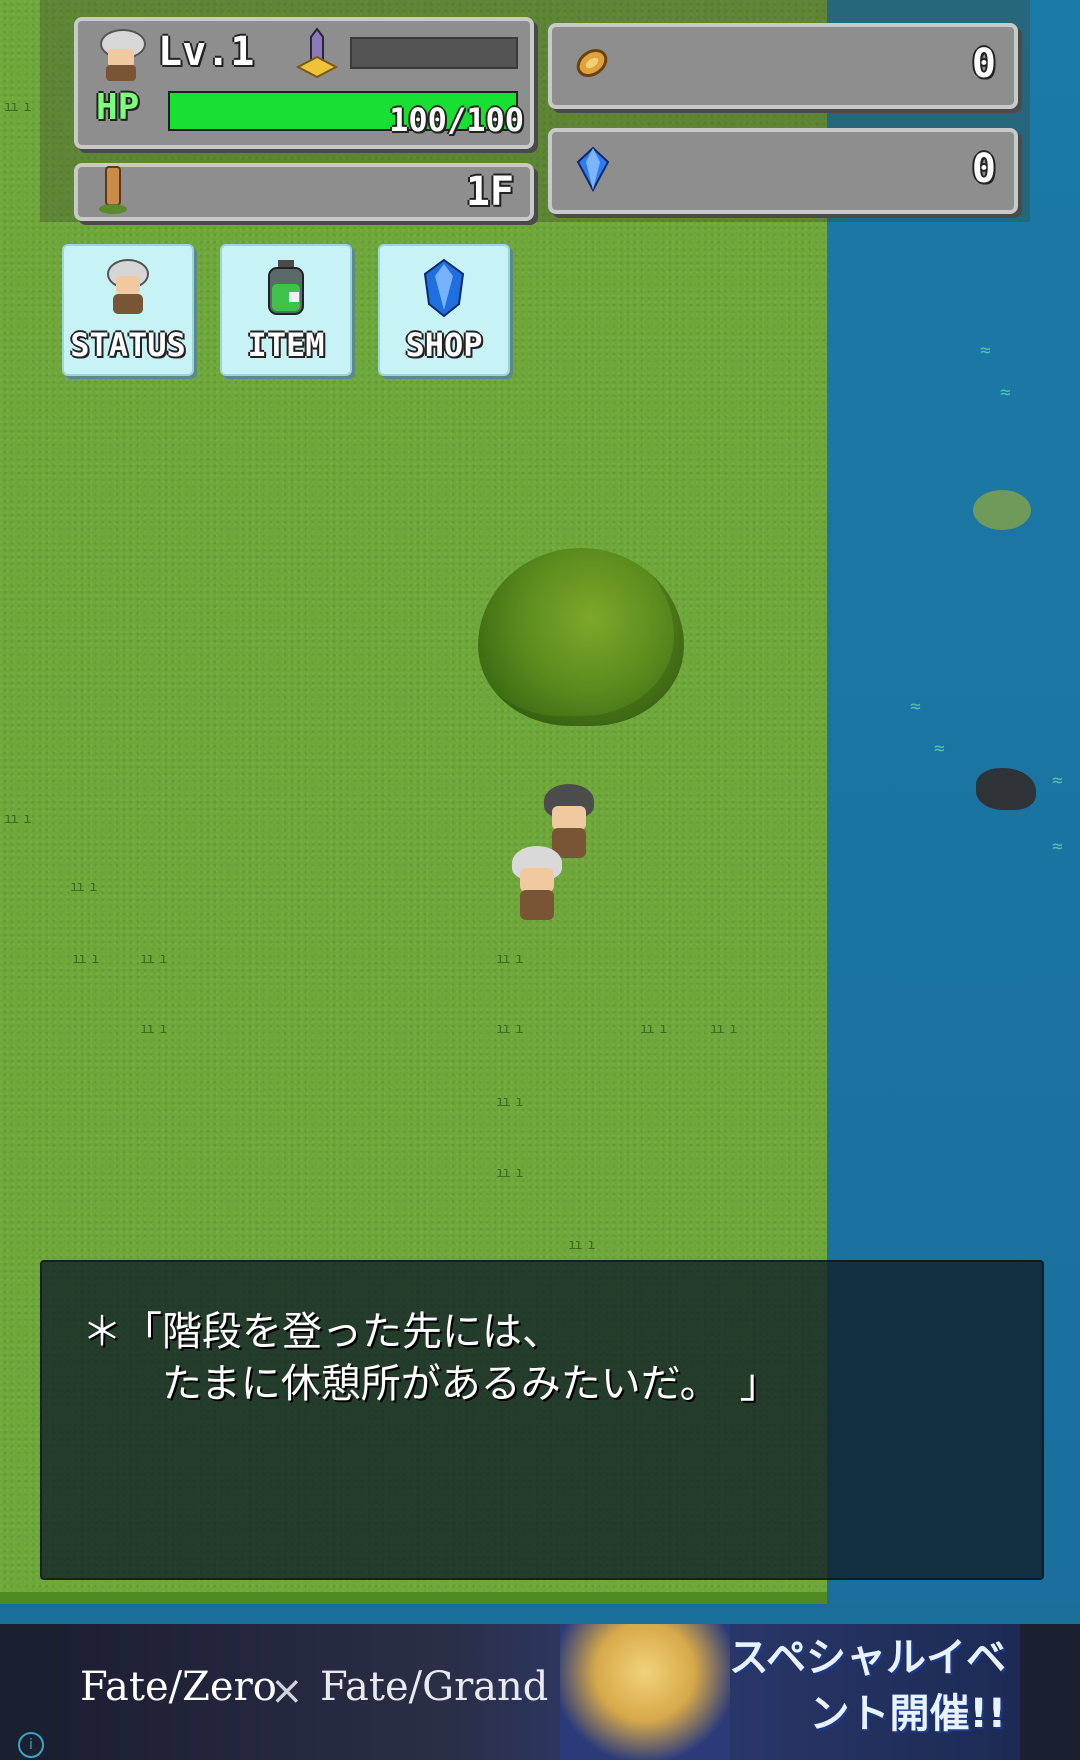 The width and height of the screenshot is (1080, 1760). Describe the element at coordinates (867, 1686) in the screenshot. I see `ad-right-text: スペシャルイベント開催!!` at that location.